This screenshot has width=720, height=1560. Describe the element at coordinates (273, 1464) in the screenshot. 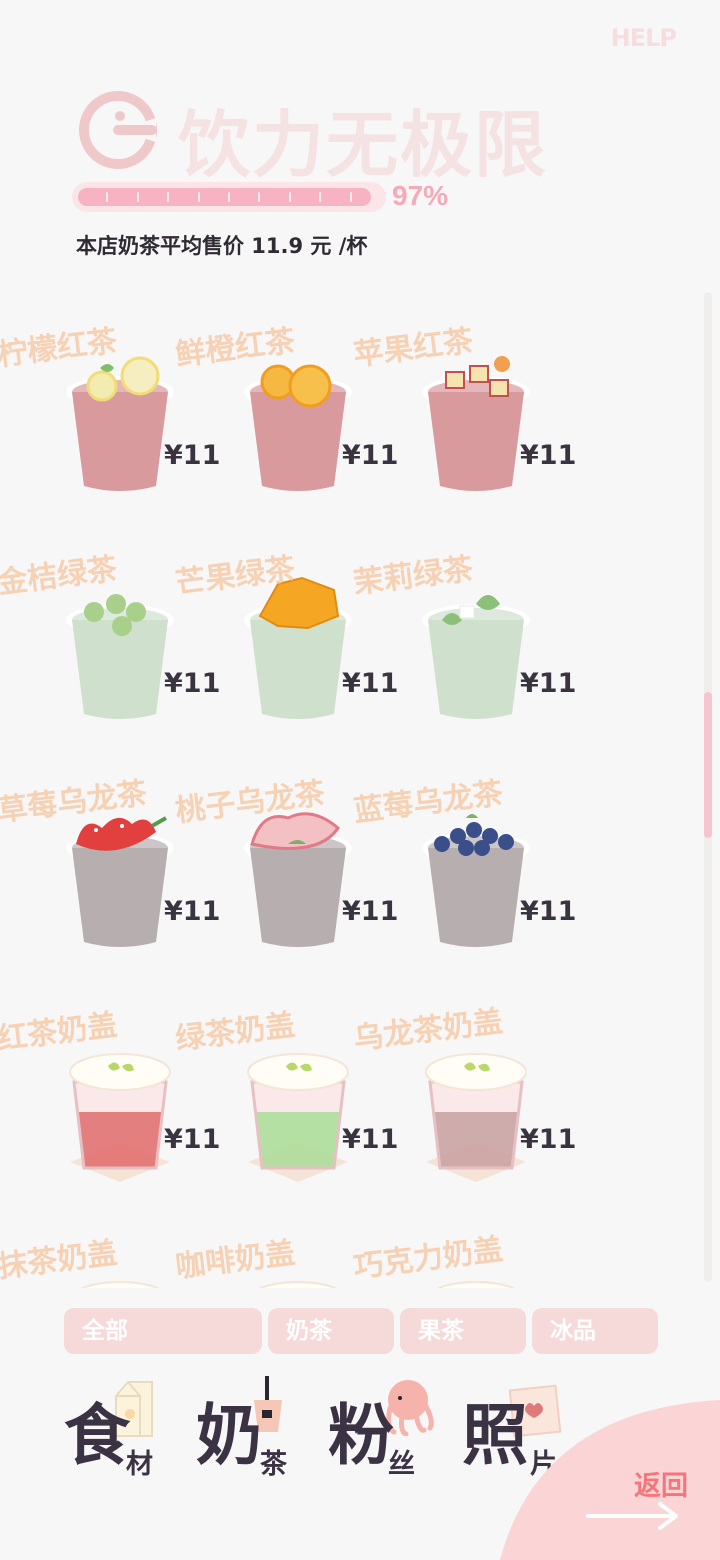

I see `nav-milk-tea-small: 茶` at that location.